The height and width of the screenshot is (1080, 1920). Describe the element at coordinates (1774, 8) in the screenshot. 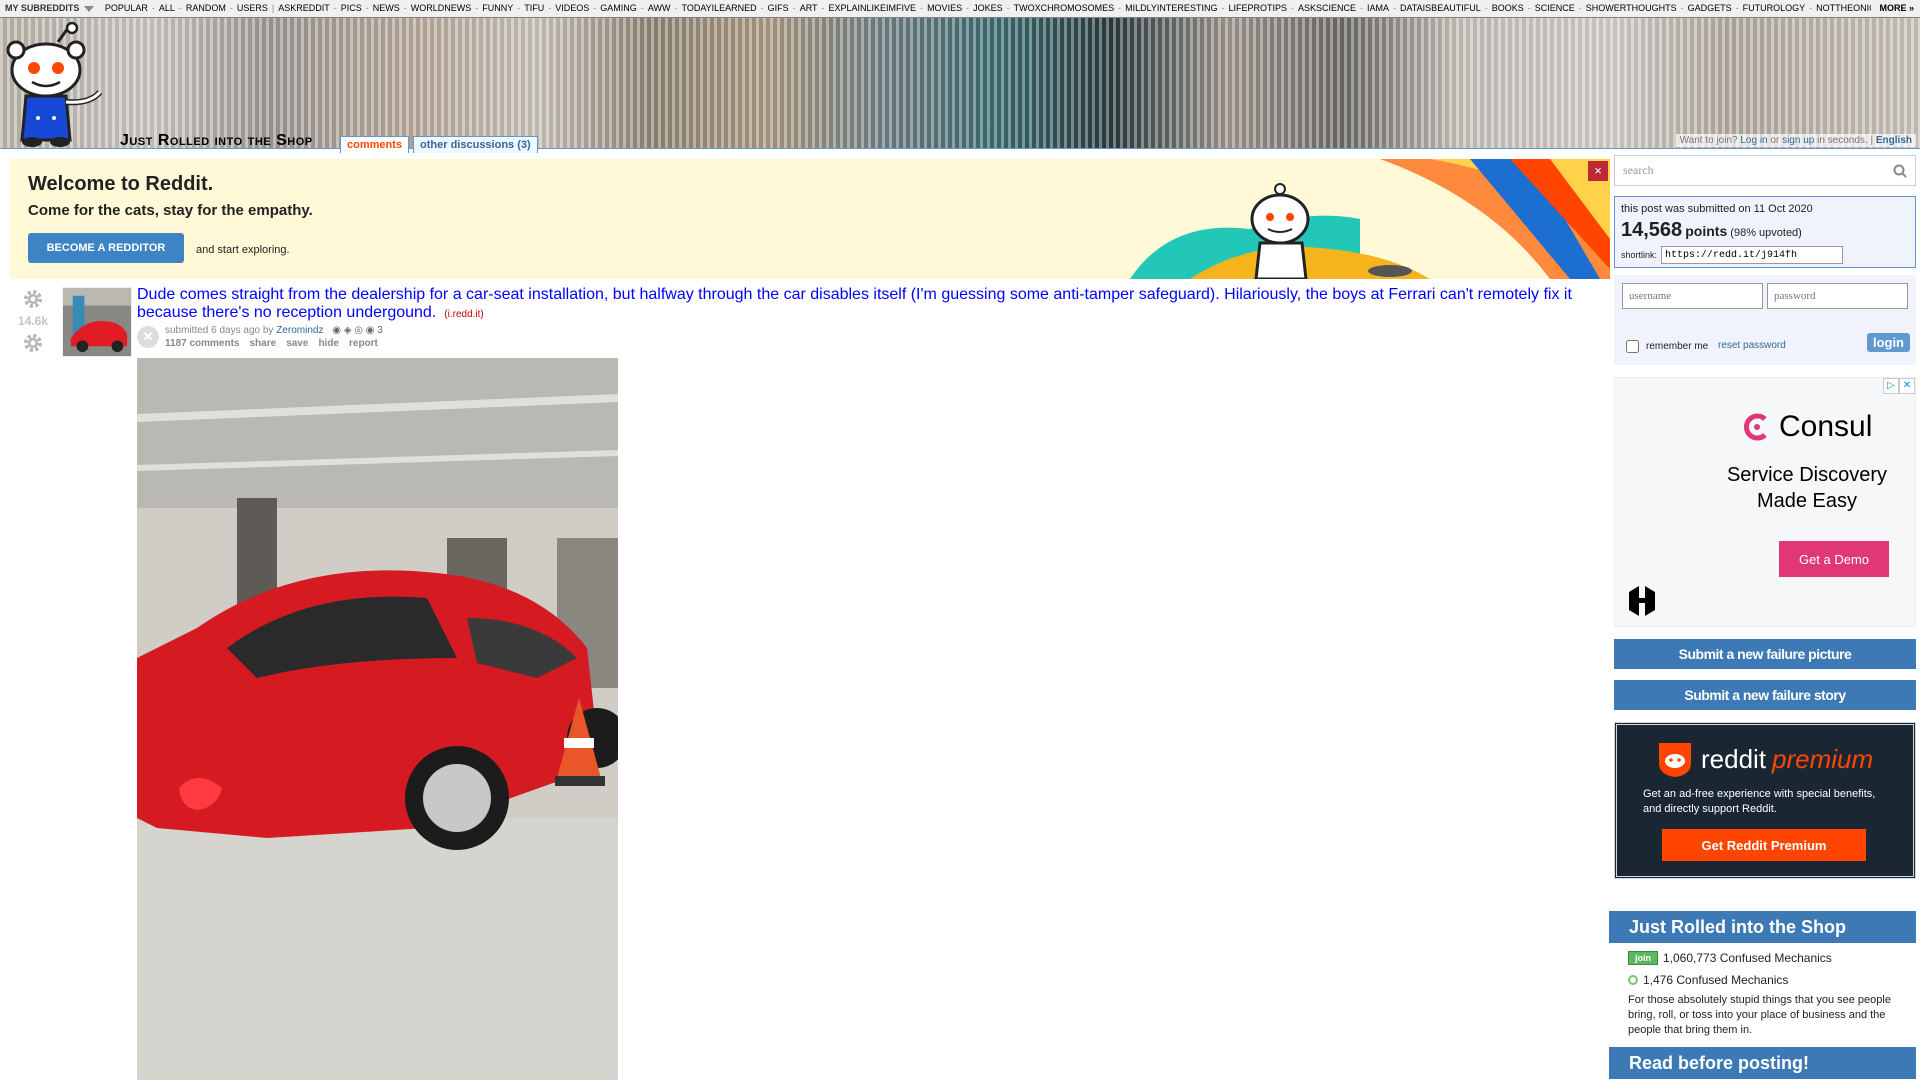

I see `subreddit-link: FUTUROLOGY` at that location.